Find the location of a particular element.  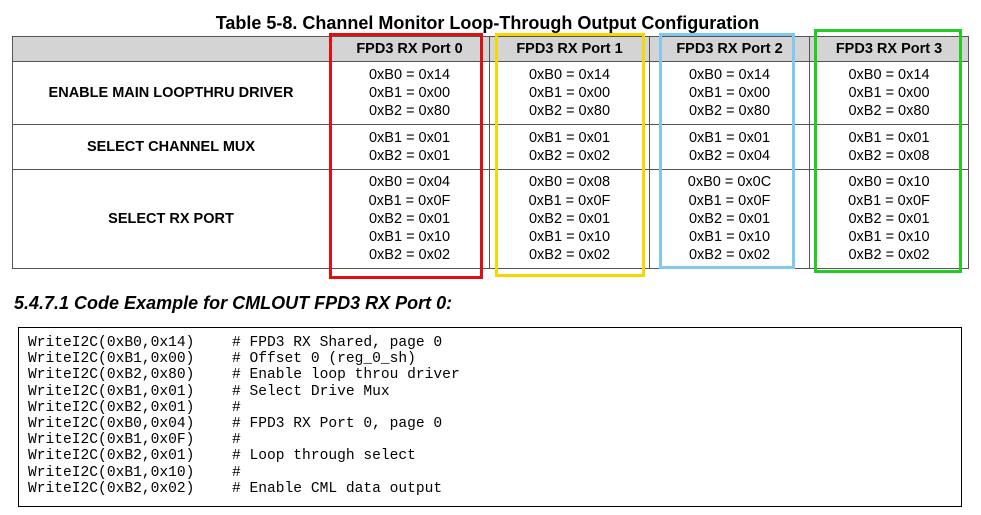

code-command: WriteI2C(0xB0,0x14) is located at coordinates (111, 343).